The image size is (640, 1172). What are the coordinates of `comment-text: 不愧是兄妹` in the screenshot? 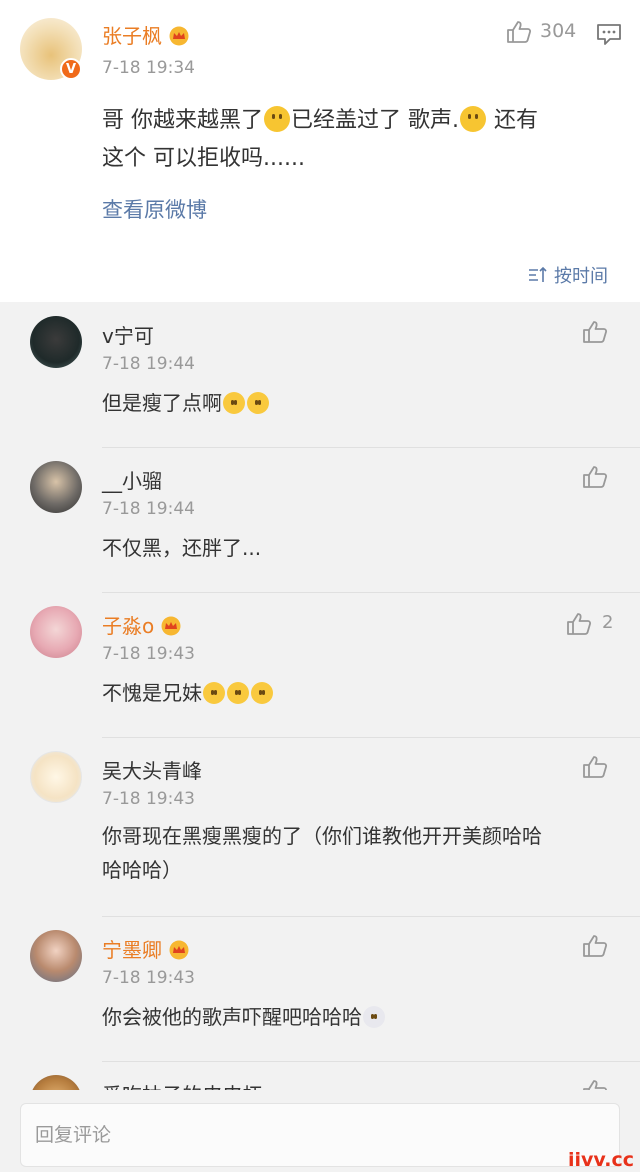 It's located at (188, 693).